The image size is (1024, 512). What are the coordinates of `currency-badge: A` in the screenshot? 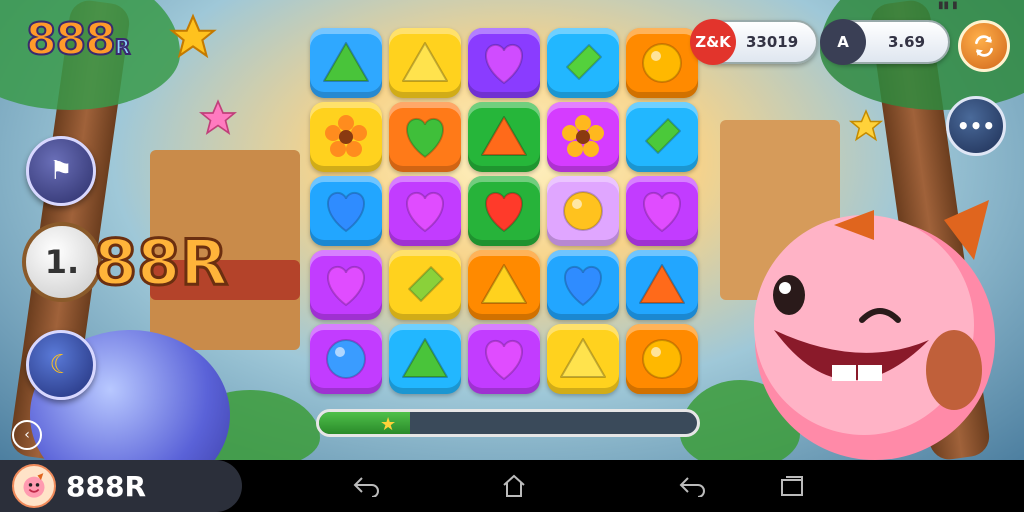 It's located at (843, 42).